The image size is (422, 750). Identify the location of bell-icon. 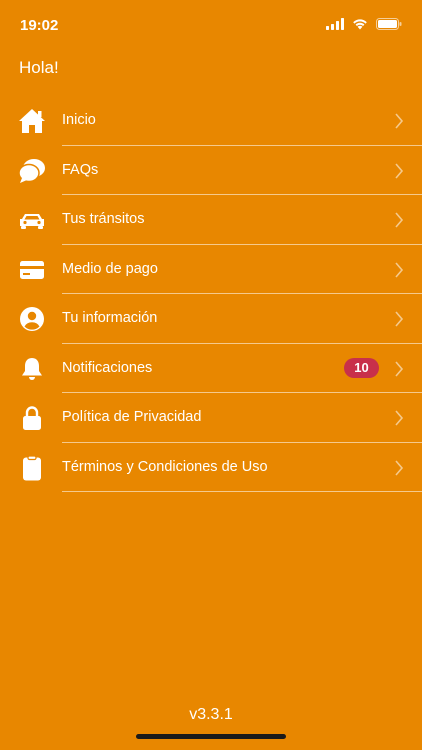
(32, 369).